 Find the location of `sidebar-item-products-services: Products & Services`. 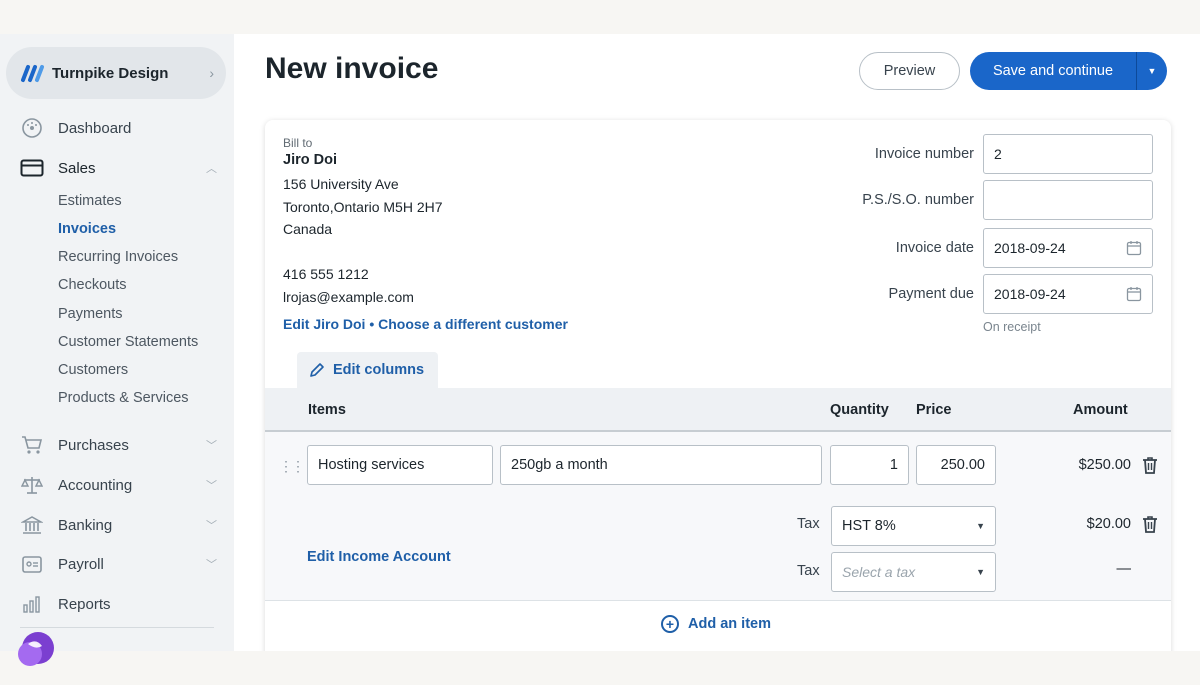

sidebar-item-products-services: Products & Services is located at coordinates (123, 398).